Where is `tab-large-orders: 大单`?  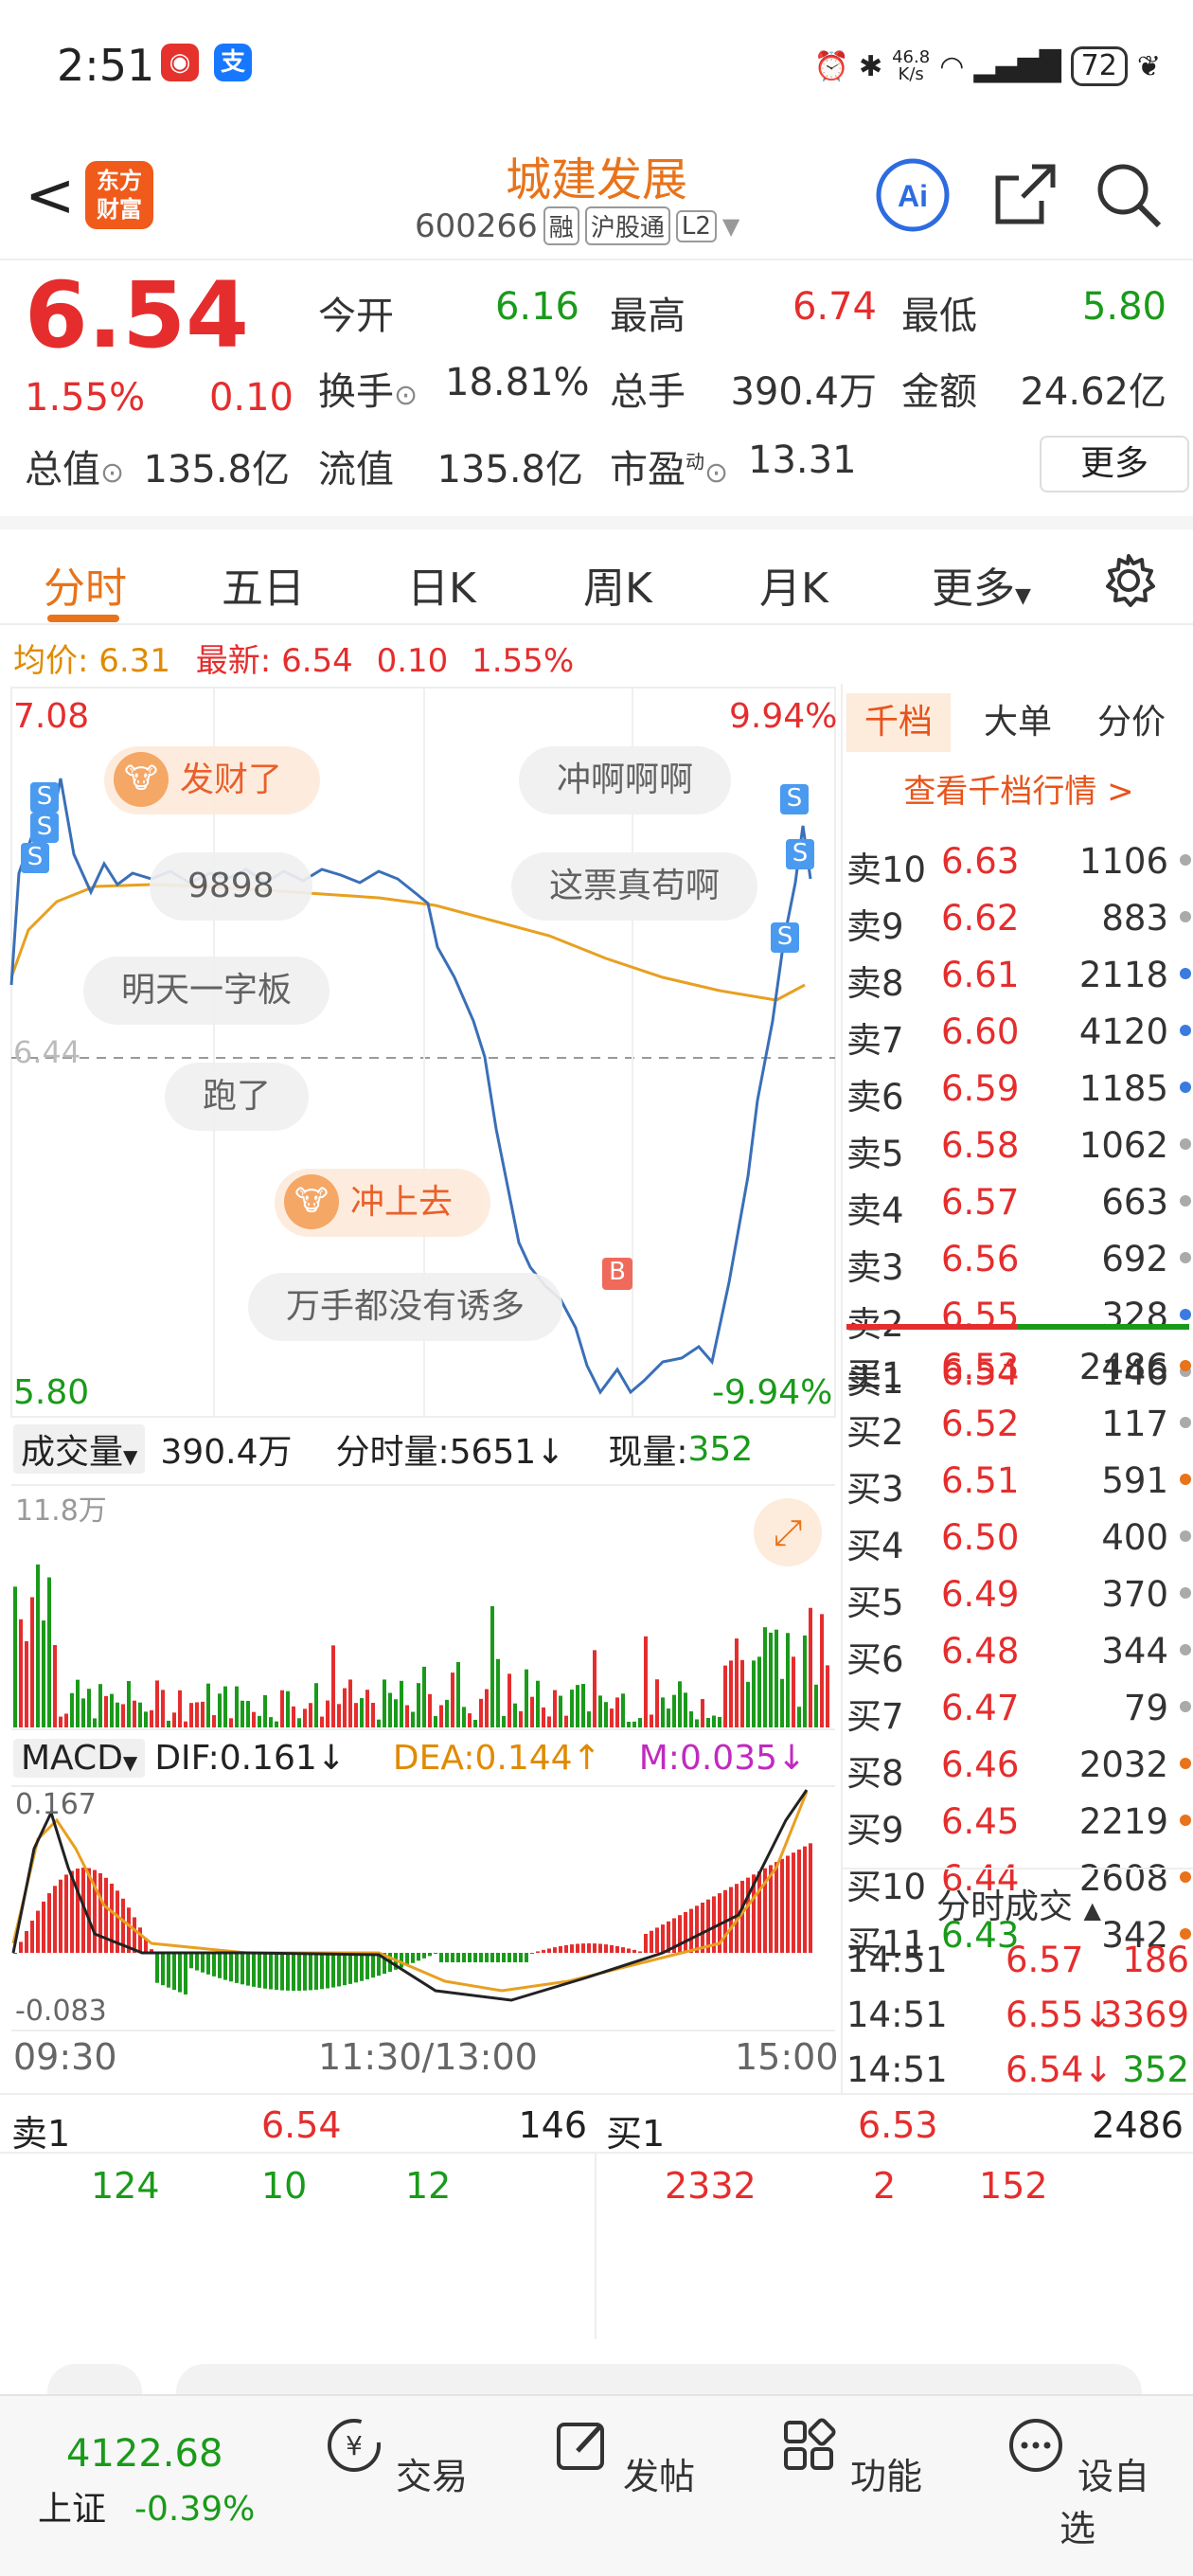
tab-large-orders: 大单 is located at coordinates (1018, 722).